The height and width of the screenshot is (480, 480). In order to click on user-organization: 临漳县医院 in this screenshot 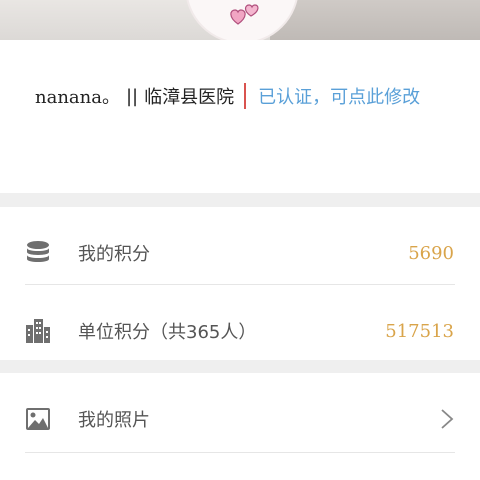, I will do `click(189, 97)`.